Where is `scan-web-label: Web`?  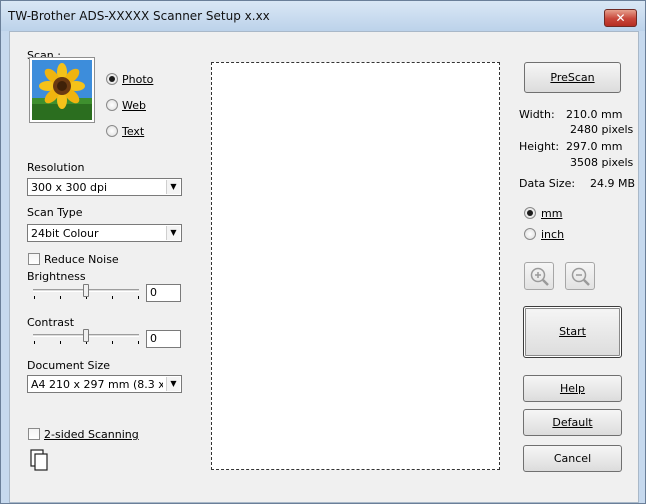
scan-web-label: Web is located at coordinates (134, 105).